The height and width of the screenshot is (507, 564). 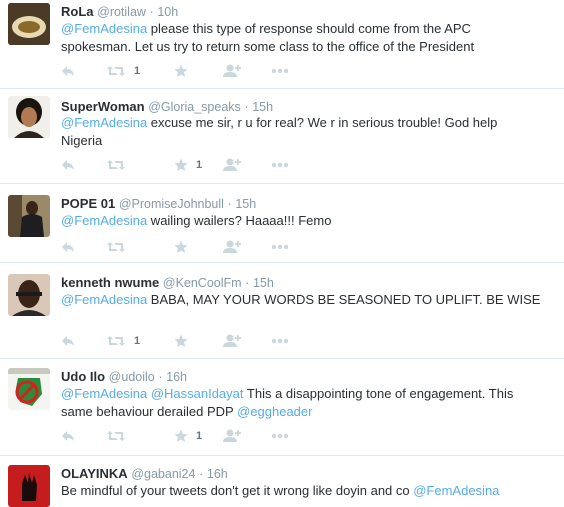 What do you see at coordinates (132, 377) in the screenshot?
I see `user-handle: @udoilo` at bounding box center [132, 377].